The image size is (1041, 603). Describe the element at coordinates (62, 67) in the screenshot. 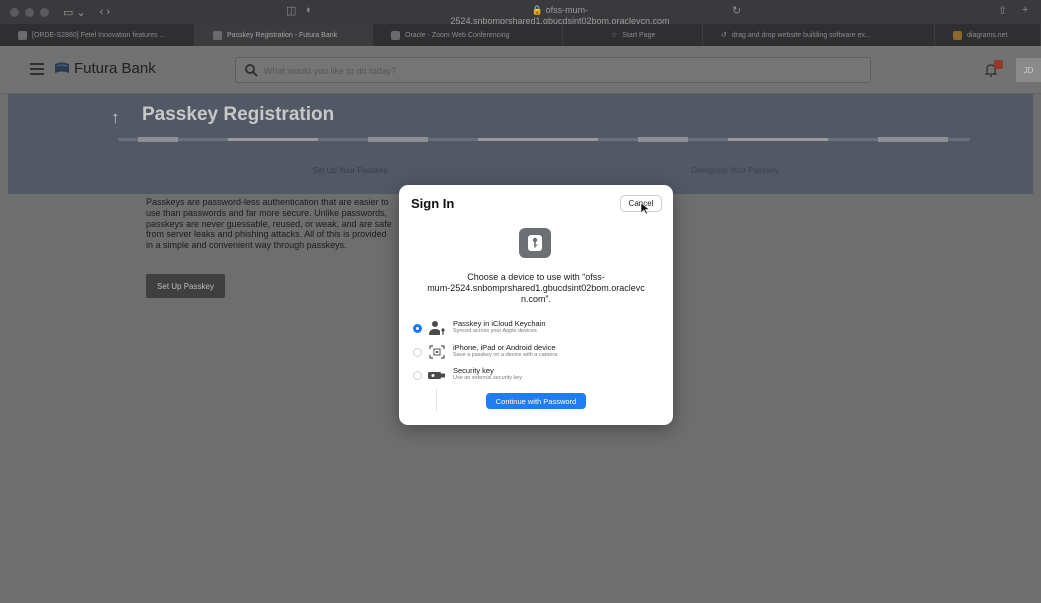

I see `futura-bank-logo-icon` at that location.